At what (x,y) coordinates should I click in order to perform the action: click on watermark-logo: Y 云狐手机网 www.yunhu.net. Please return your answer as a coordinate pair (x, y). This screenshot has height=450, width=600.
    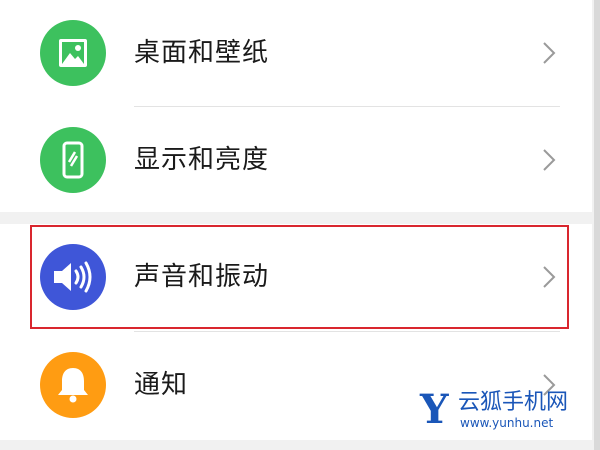
    Looking at the image, I should click on (505, 413).